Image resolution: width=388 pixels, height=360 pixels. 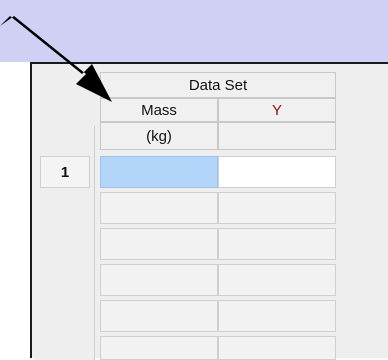 What do you see at coordinates (277, 136) in the screenshot?
I see `column-unit-y` at bounding box center [277, 136].